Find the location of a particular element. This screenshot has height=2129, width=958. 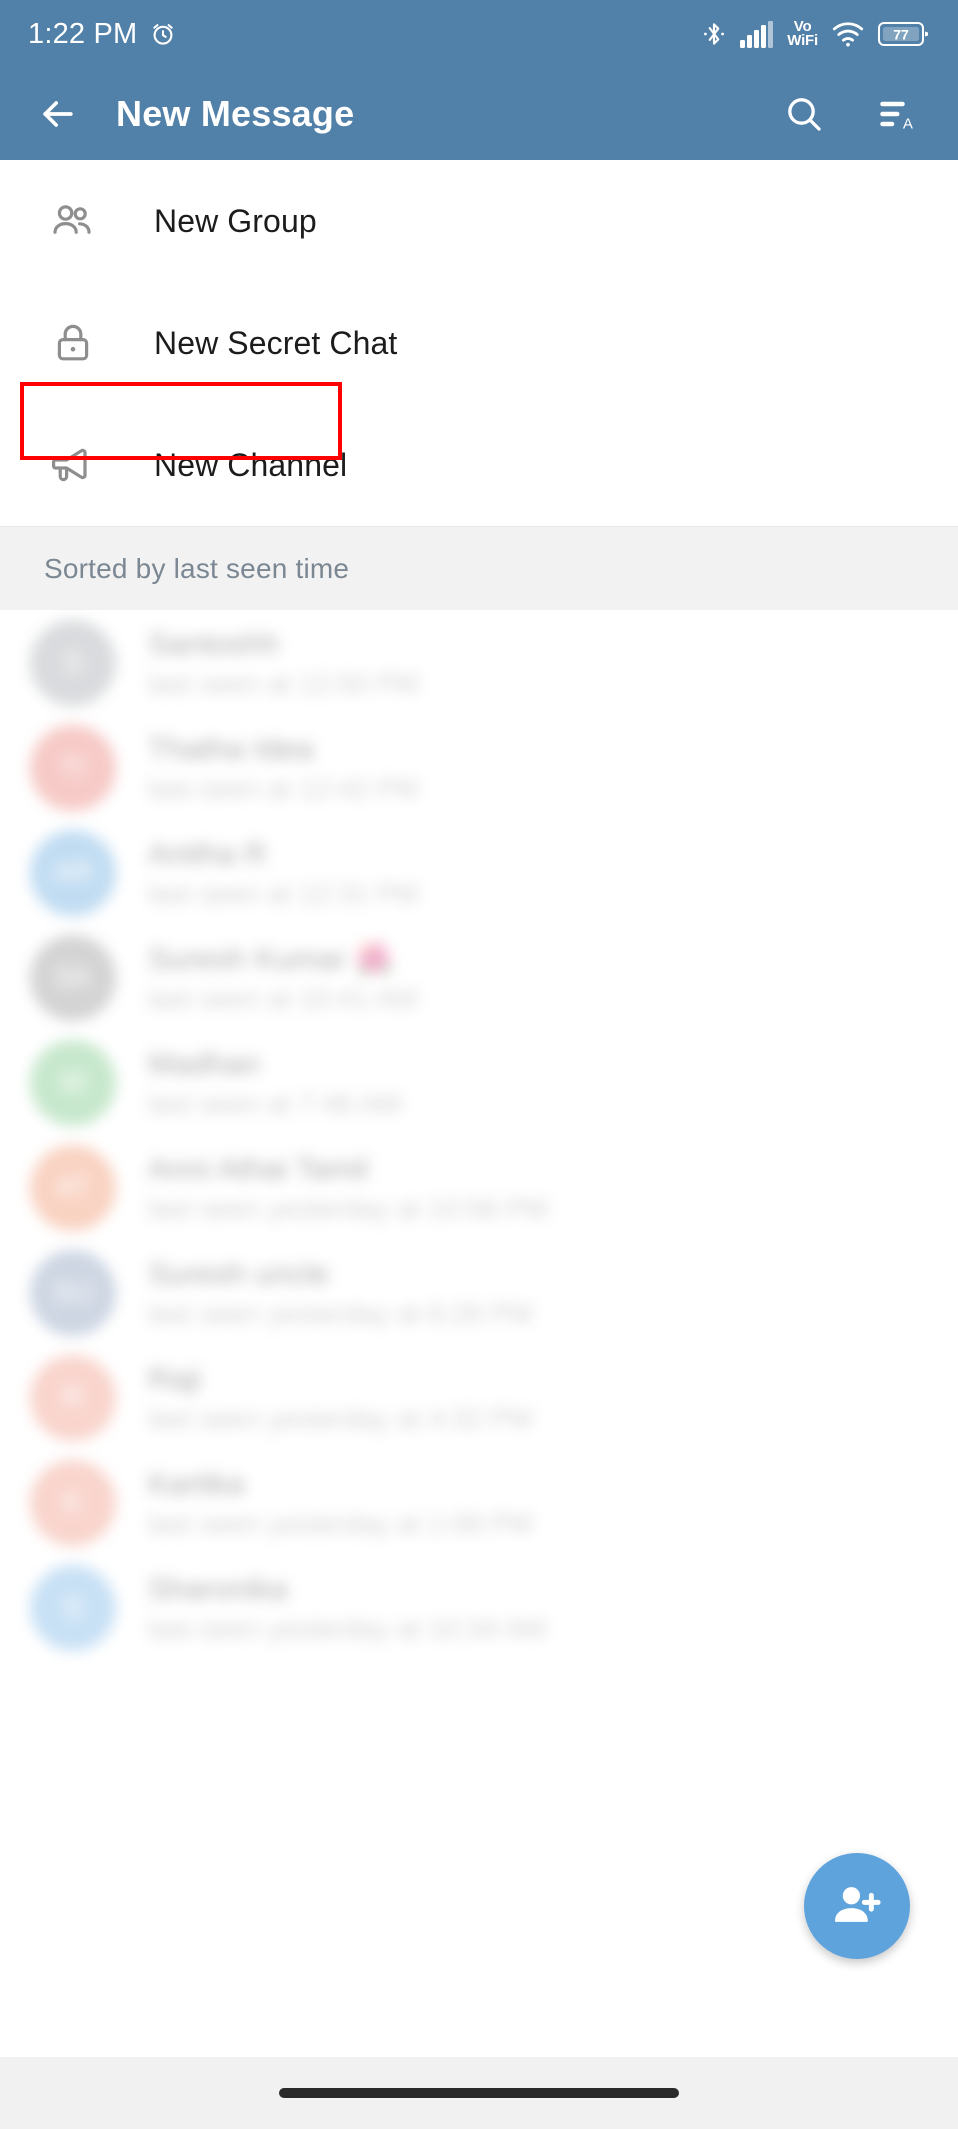

vowifi-indicator: Vo WiFi is located at coordinates (802, 34).